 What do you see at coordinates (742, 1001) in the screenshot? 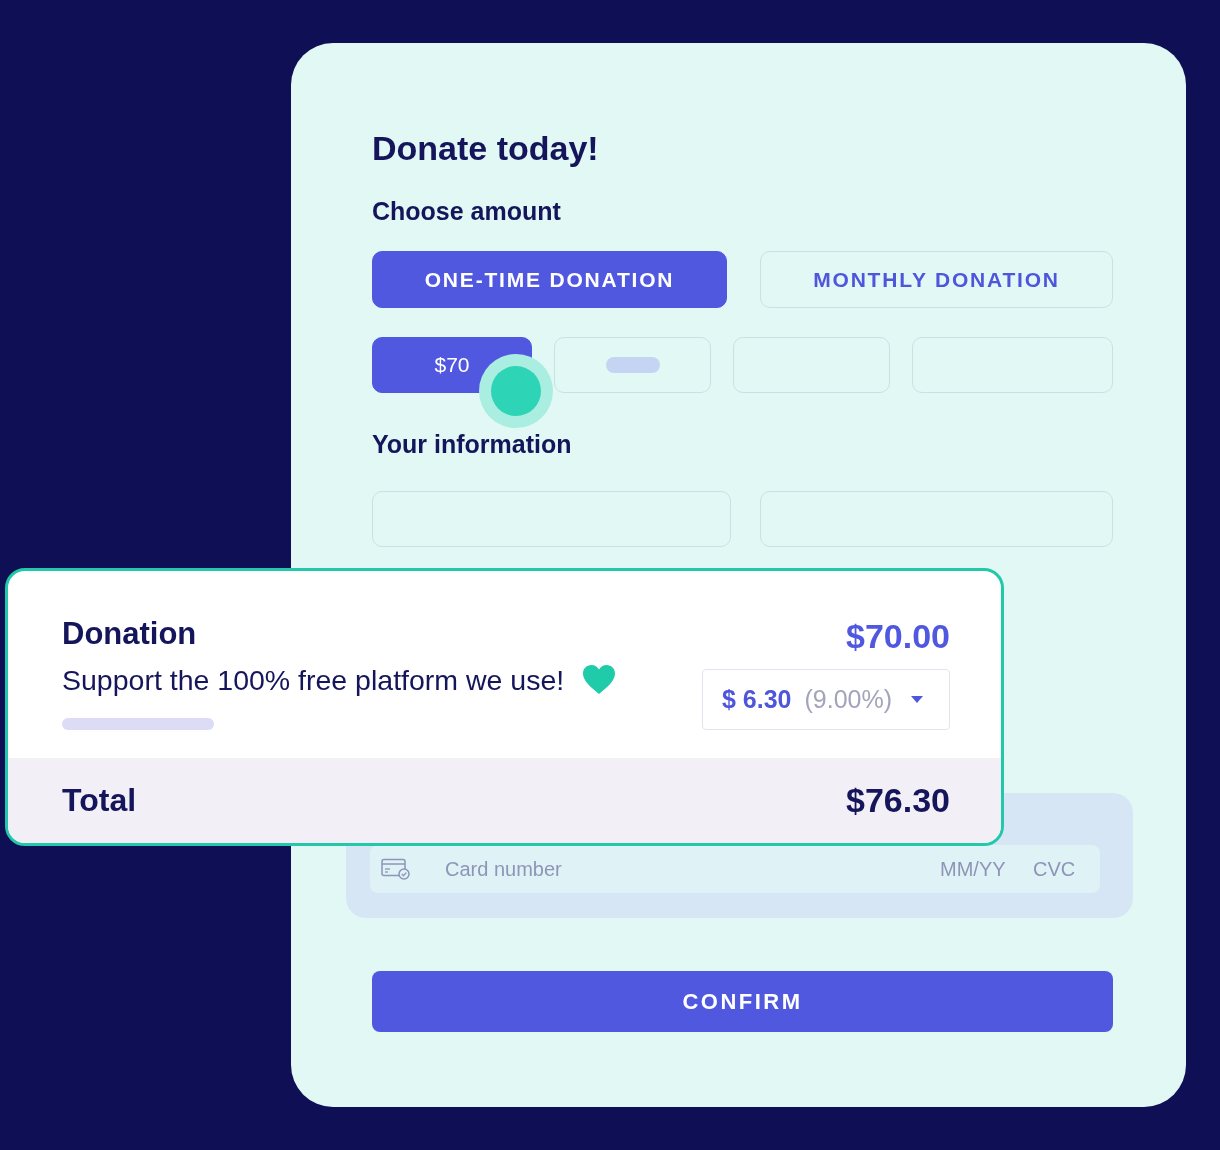
I see `confirm-button: CONFIRM` at bounding box center [742, 1001].